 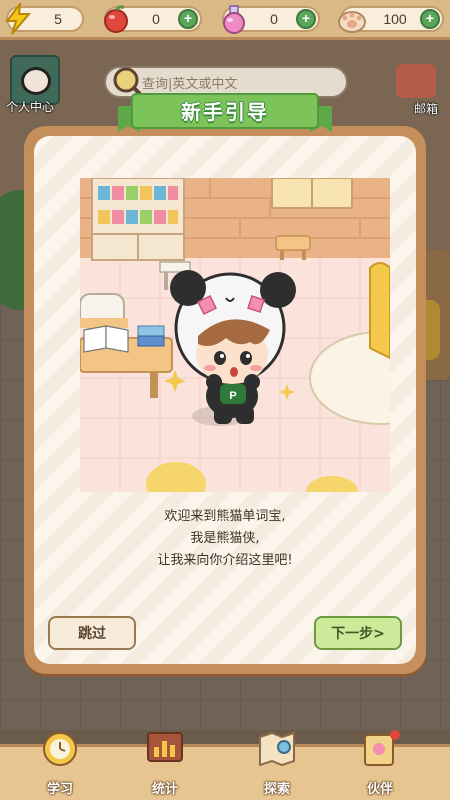 I want to click on mail-label: 邮箱, so click(x=425, y=109).